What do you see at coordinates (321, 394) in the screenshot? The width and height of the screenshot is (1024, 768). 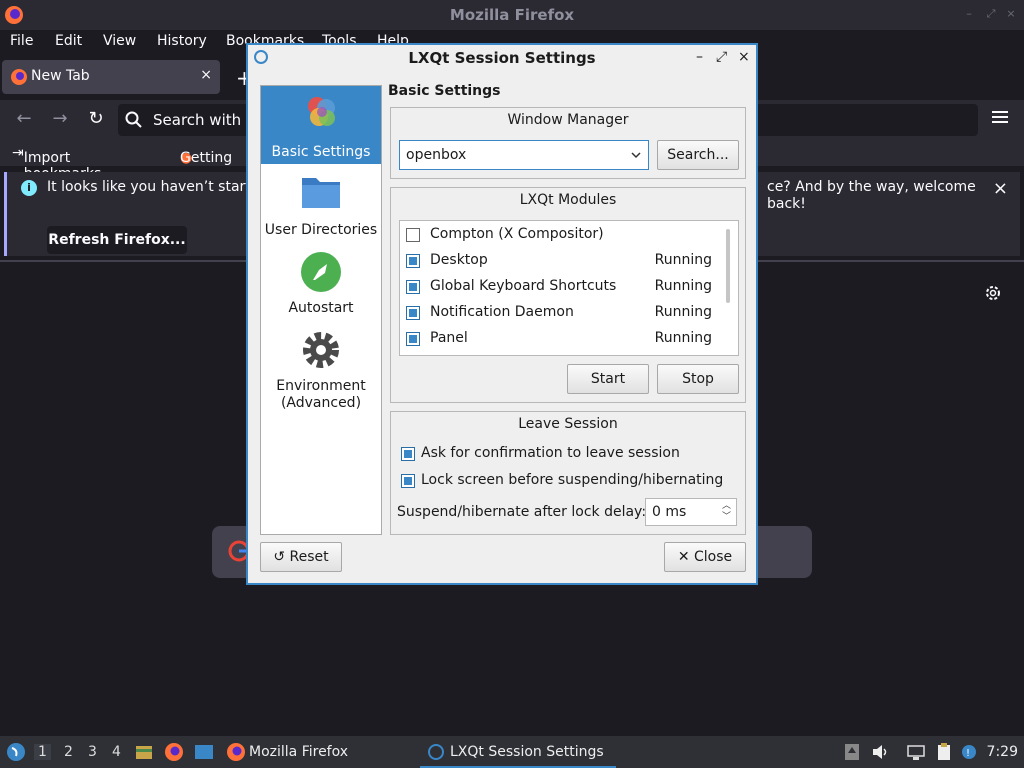 I see `sidebar-label-environment: Environment (Advanced)` at bounding box center [321, 394].